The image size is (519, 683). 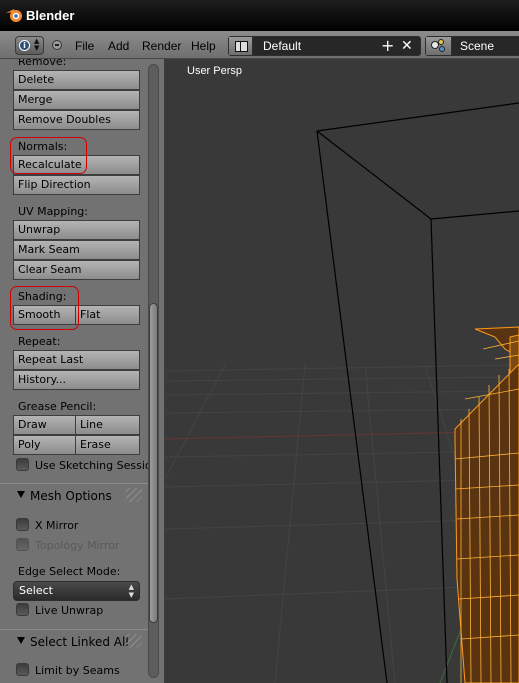 I want to click on poly-button: Poly, so click(x=44, y=445).